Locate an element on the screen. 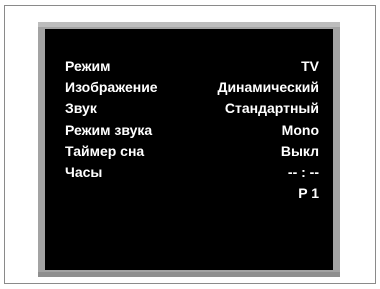 The width and height of the screenshot is (380, 289). menu-label-sound-mode: Режим звука is located at coordinates (109, 129).